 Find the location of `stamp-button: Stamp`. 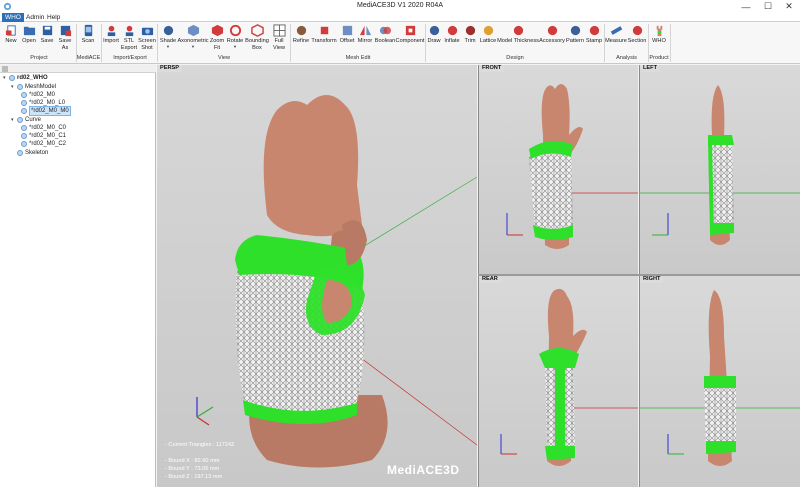

stamp-button: Stamp is located at coordinates (594, 34).